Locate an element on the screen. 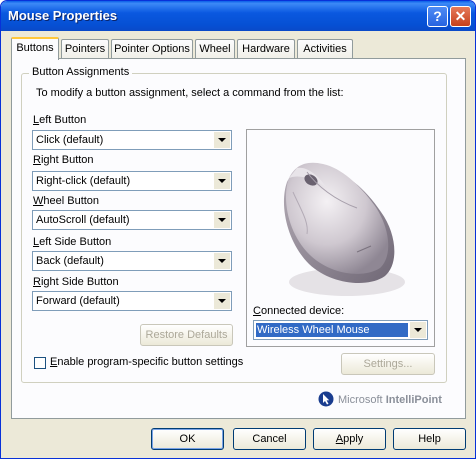  left-side-button-select: Back (default) is located at coordinates (132, 261).